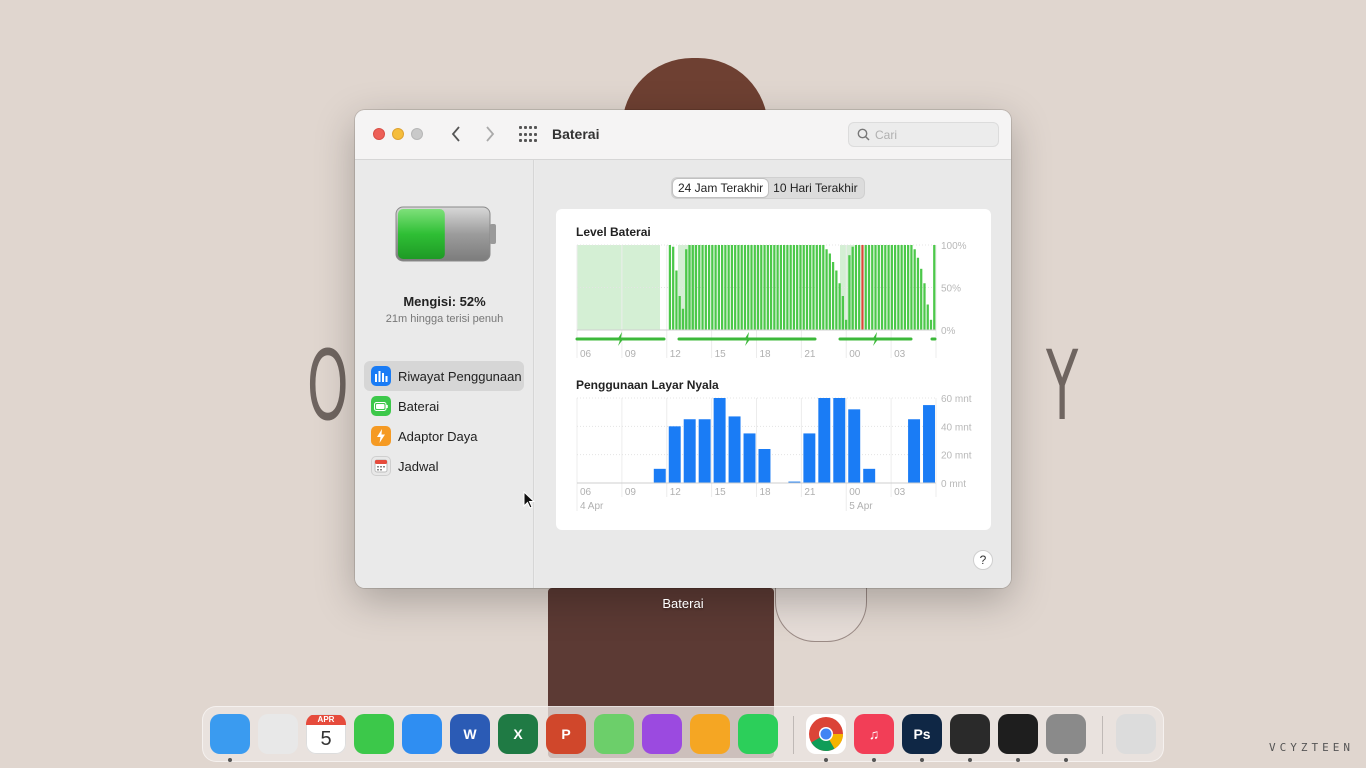 The image size is (1366, 768). I want to click on dock-app-calendar-icon: APR 5, so click(326, 734).